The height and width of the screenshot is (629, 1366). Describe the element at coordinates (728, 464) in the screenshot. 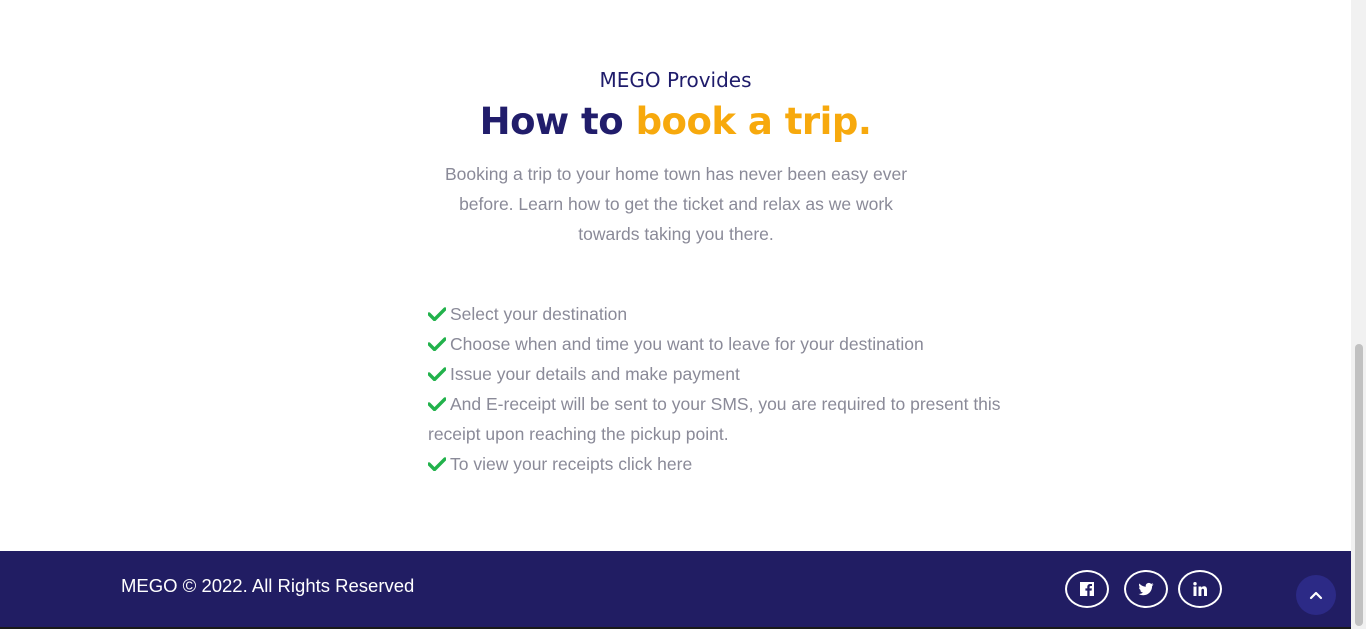

I see `step-item: To view your receipts click here` at that location.